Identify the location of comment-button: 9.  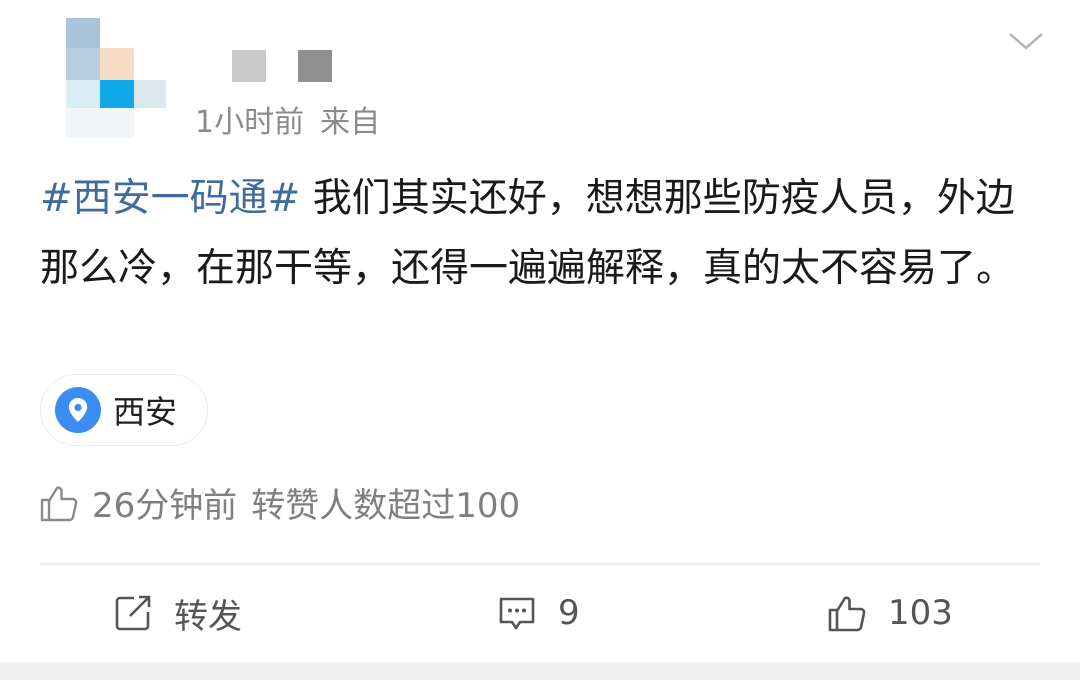
(538, 613).